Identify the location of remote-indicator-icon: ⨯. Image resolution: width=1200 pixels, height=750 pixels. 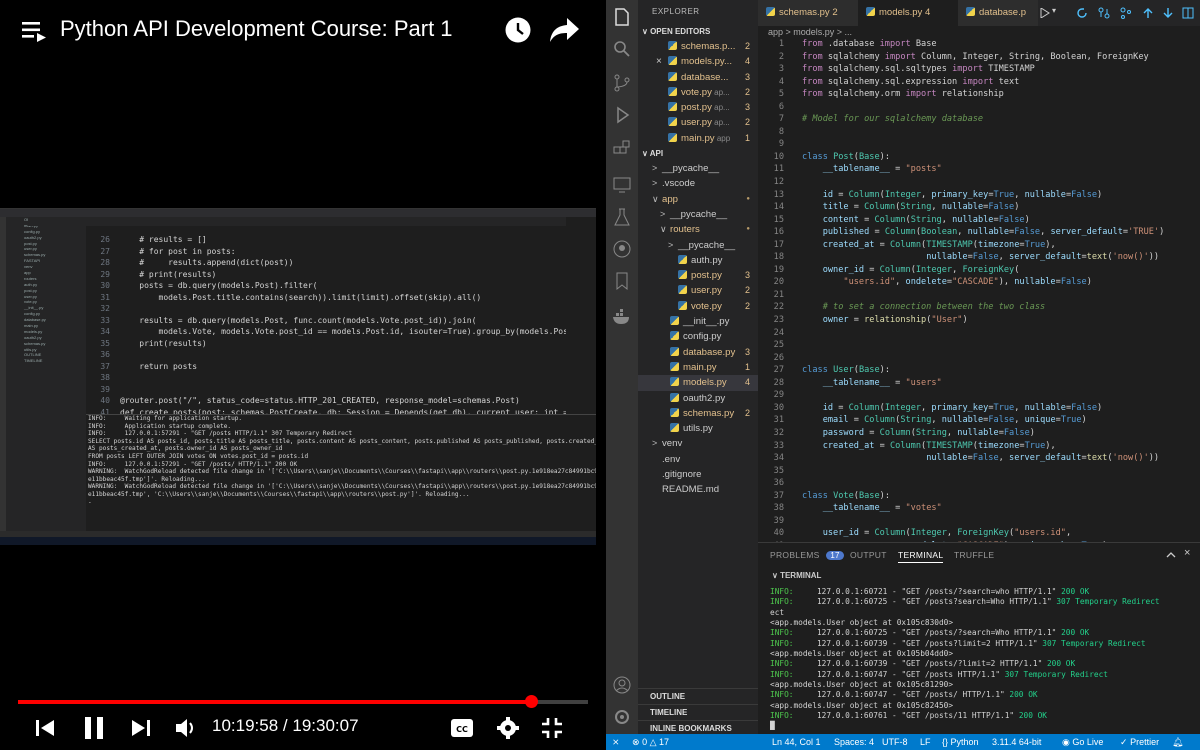
(616, 742).